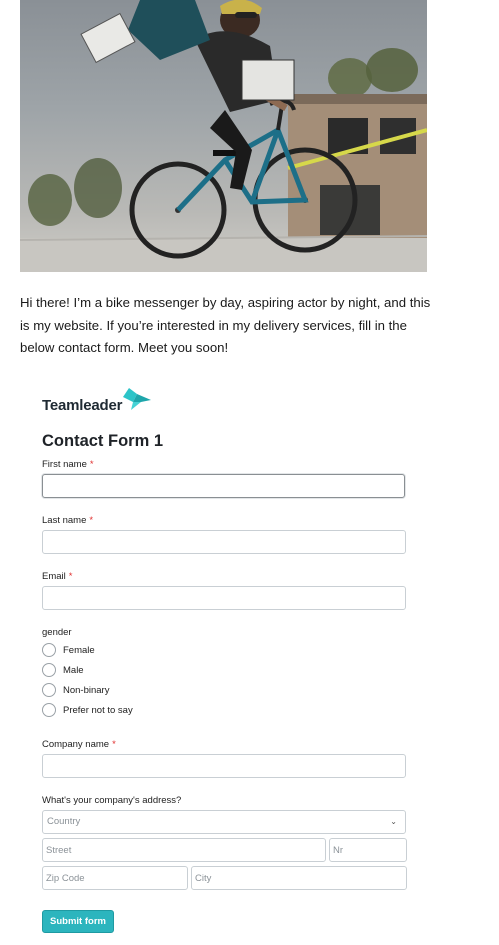  I want to click on teamleader-logo-icon, so click(137, 399).